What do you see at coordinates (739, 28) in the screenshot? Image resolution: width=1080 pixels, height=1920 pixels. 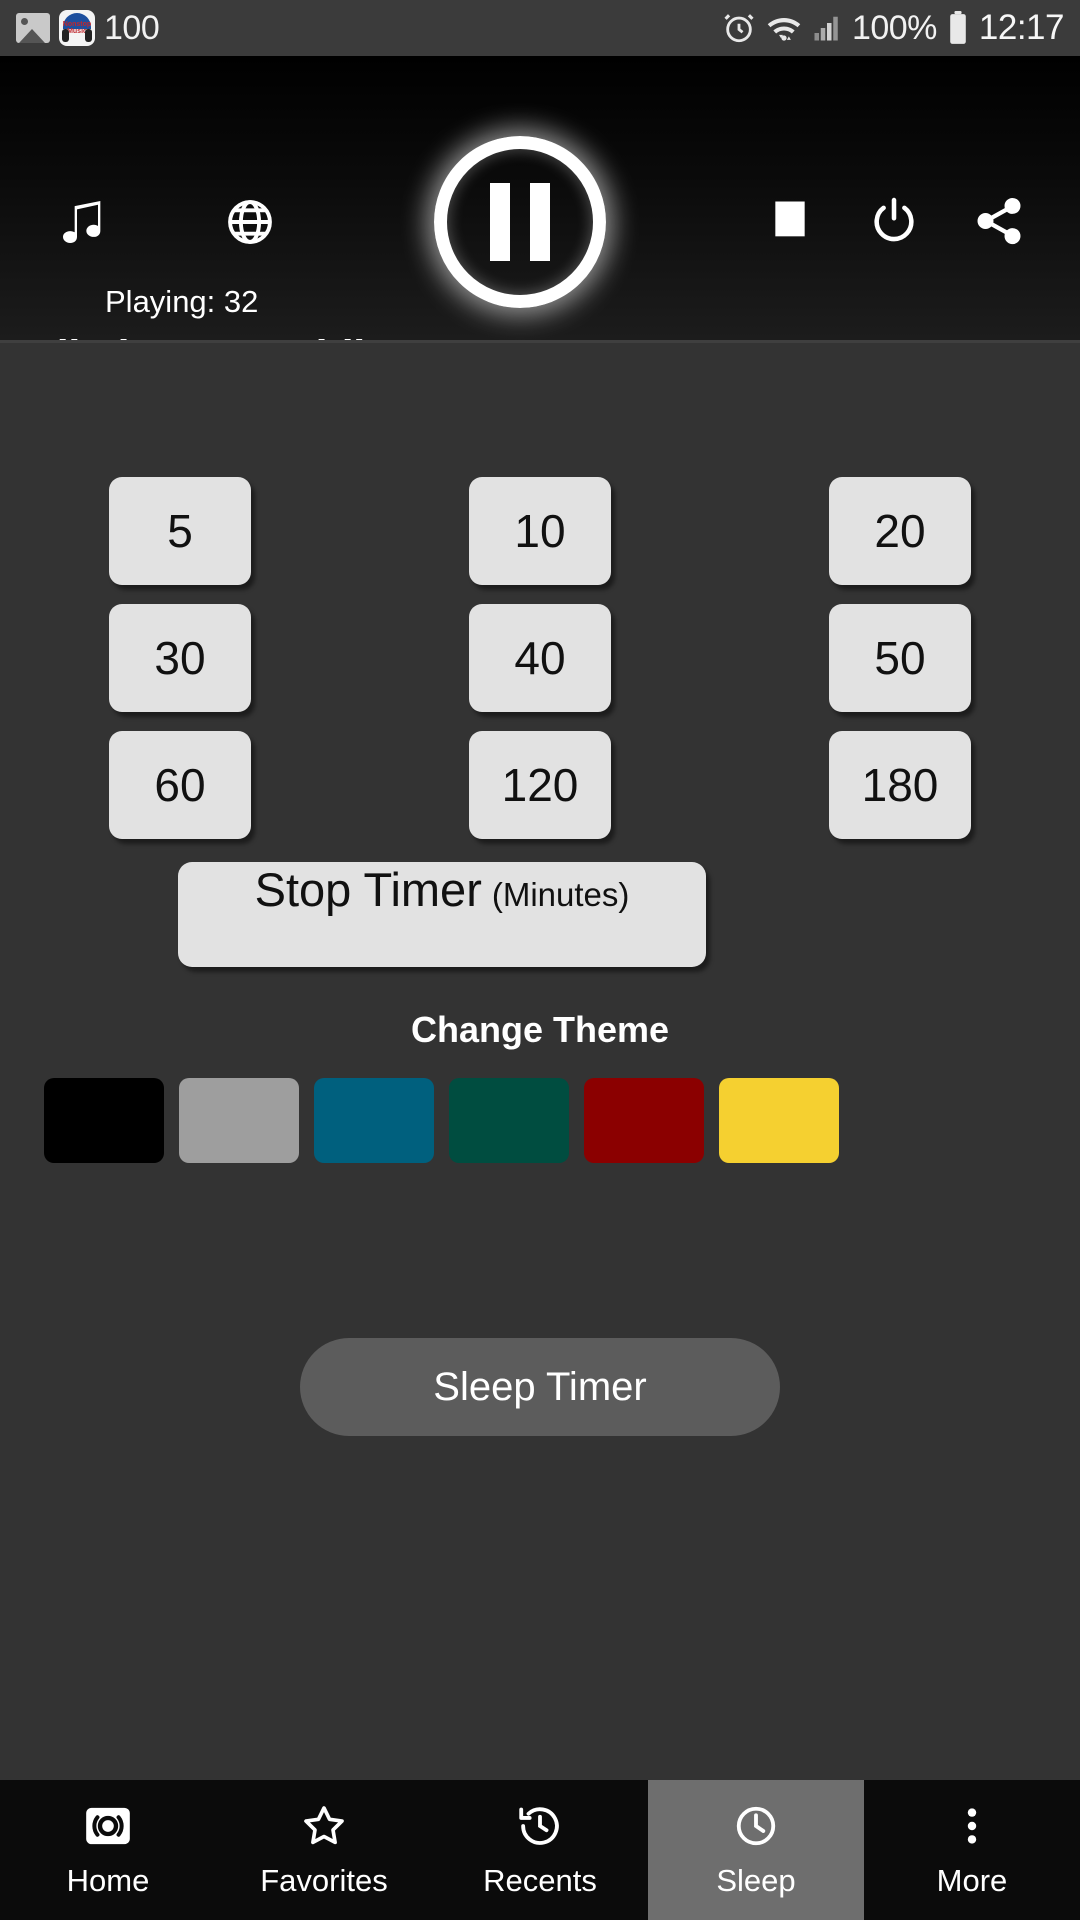 I see `alarm-icon` at bounding box center [739, 28].